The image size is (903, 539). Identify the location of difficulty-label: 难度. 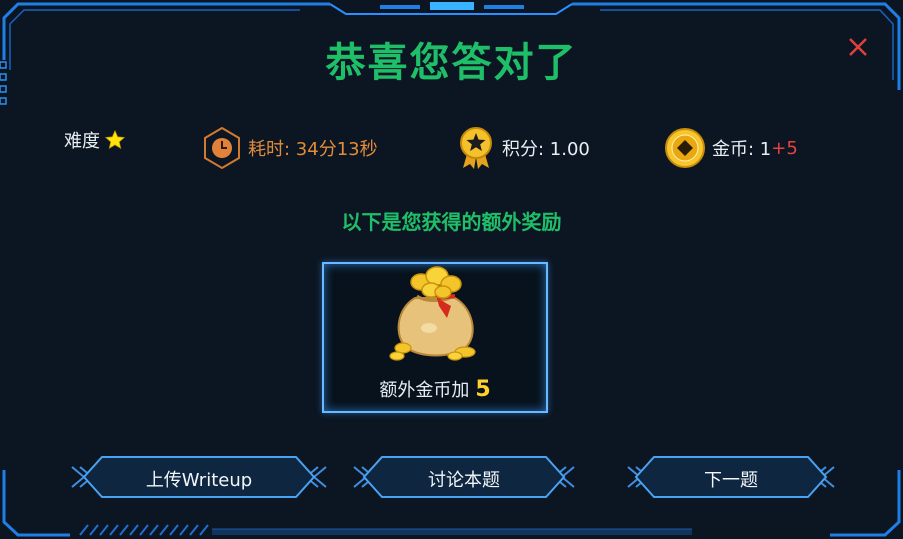
(82, 141).